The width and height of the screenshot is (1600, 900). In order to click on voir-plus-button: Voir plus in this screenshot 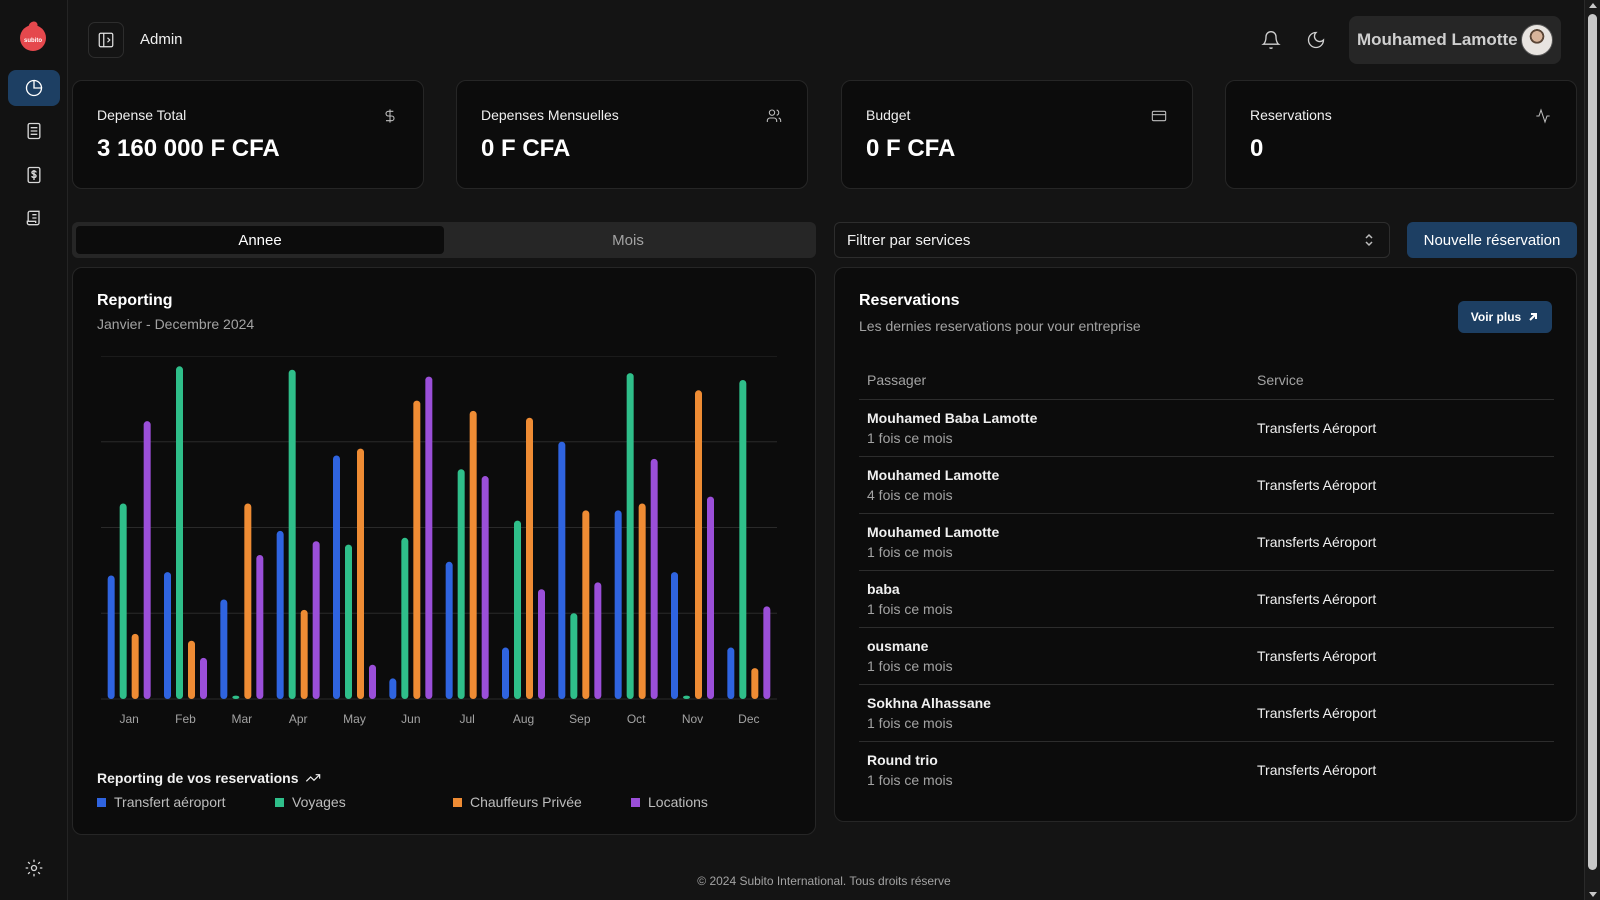, I will do `click(1505, 317)`.